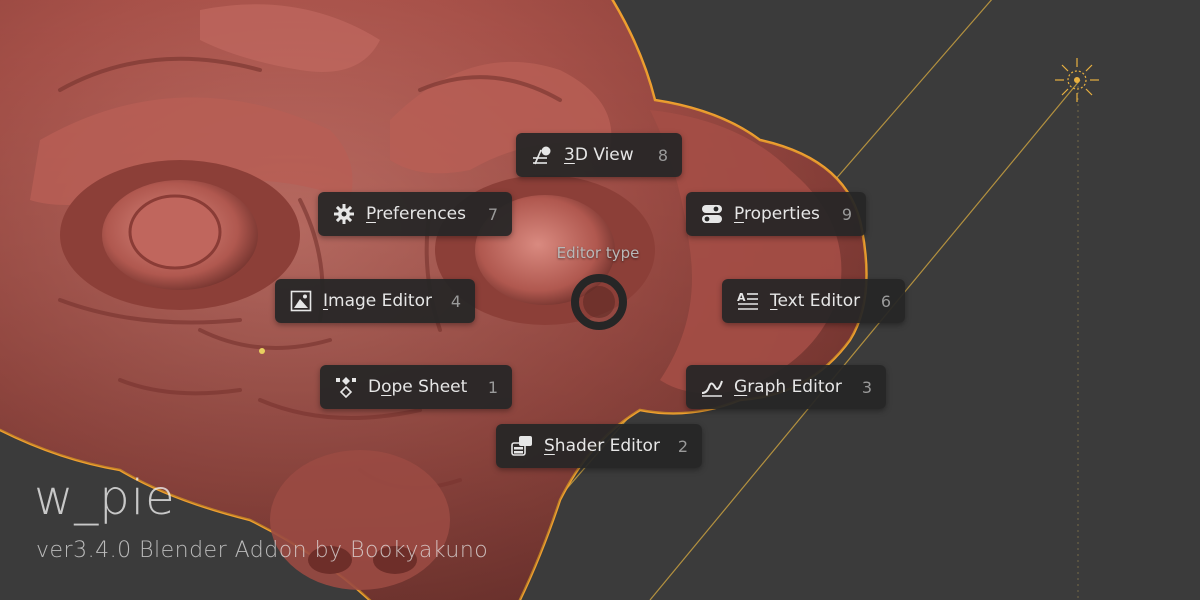 The height and width of the screenshot is (600, 1200). I want to click on pie-item-shader-editor-underline: S, so click(549, 446).